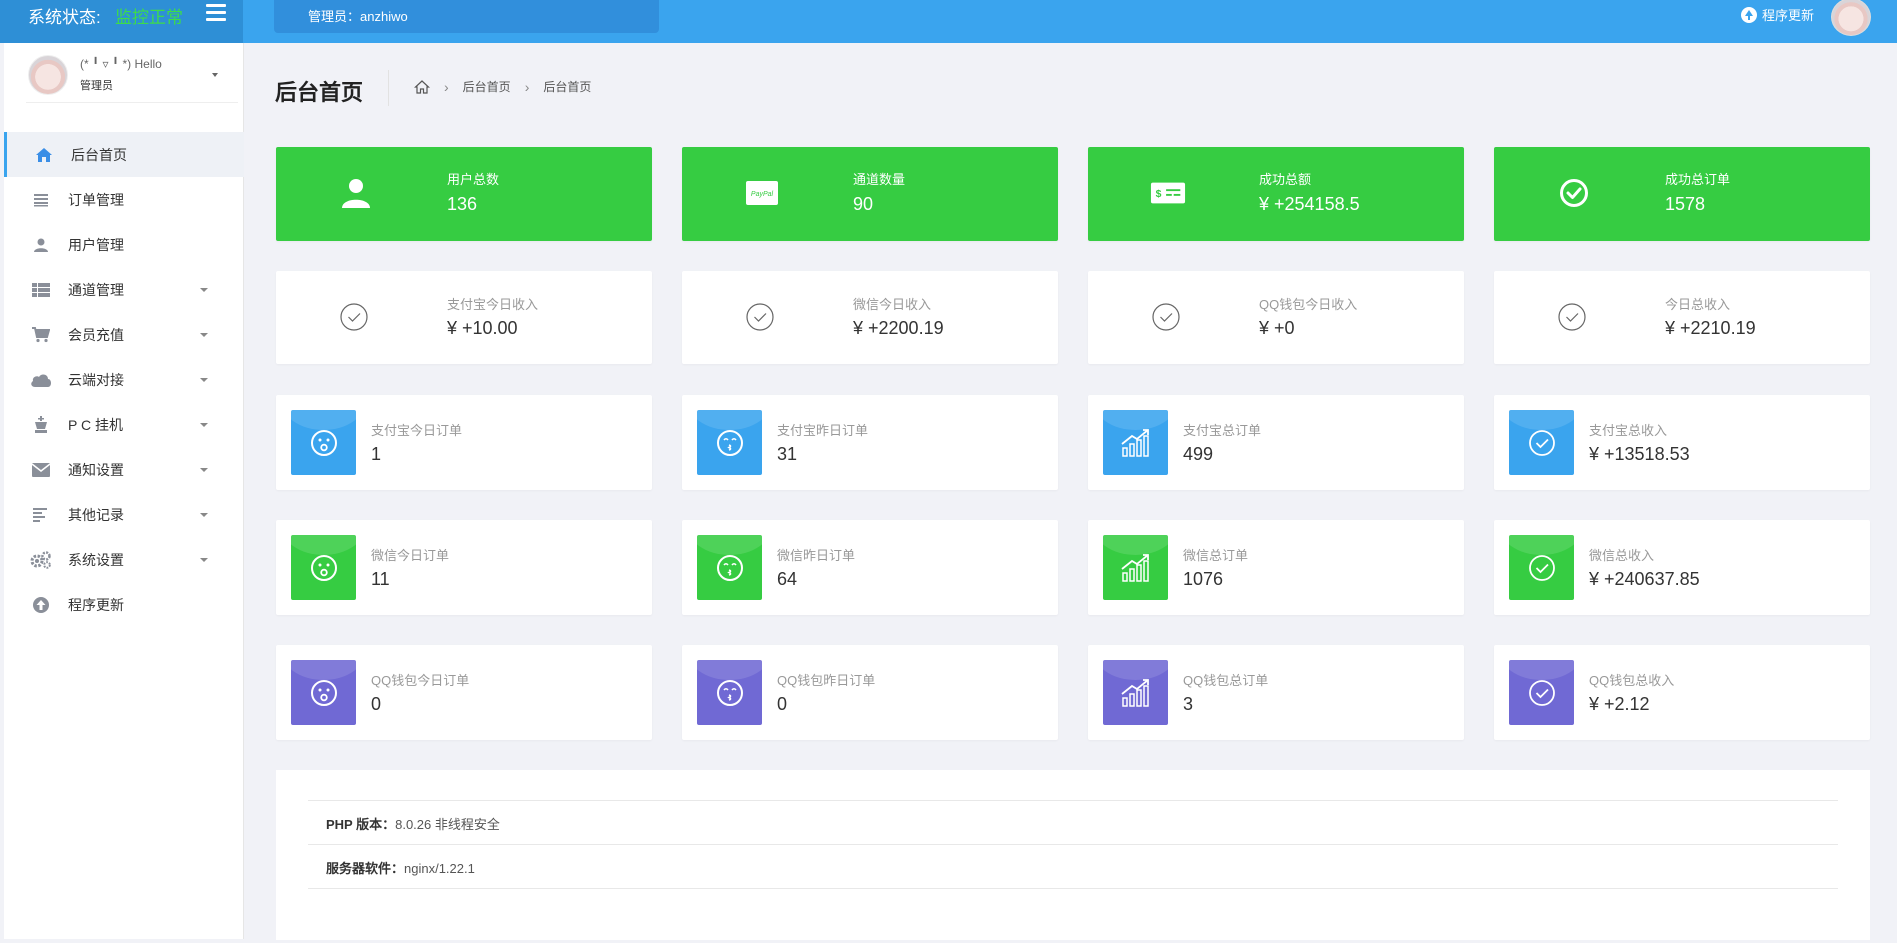 The height and width of the screenshot is (943, 1897). Describe the element at coordinates (95, 424) in the screenshot. I see `sidebar-item-label: P C 挂机` at that location.